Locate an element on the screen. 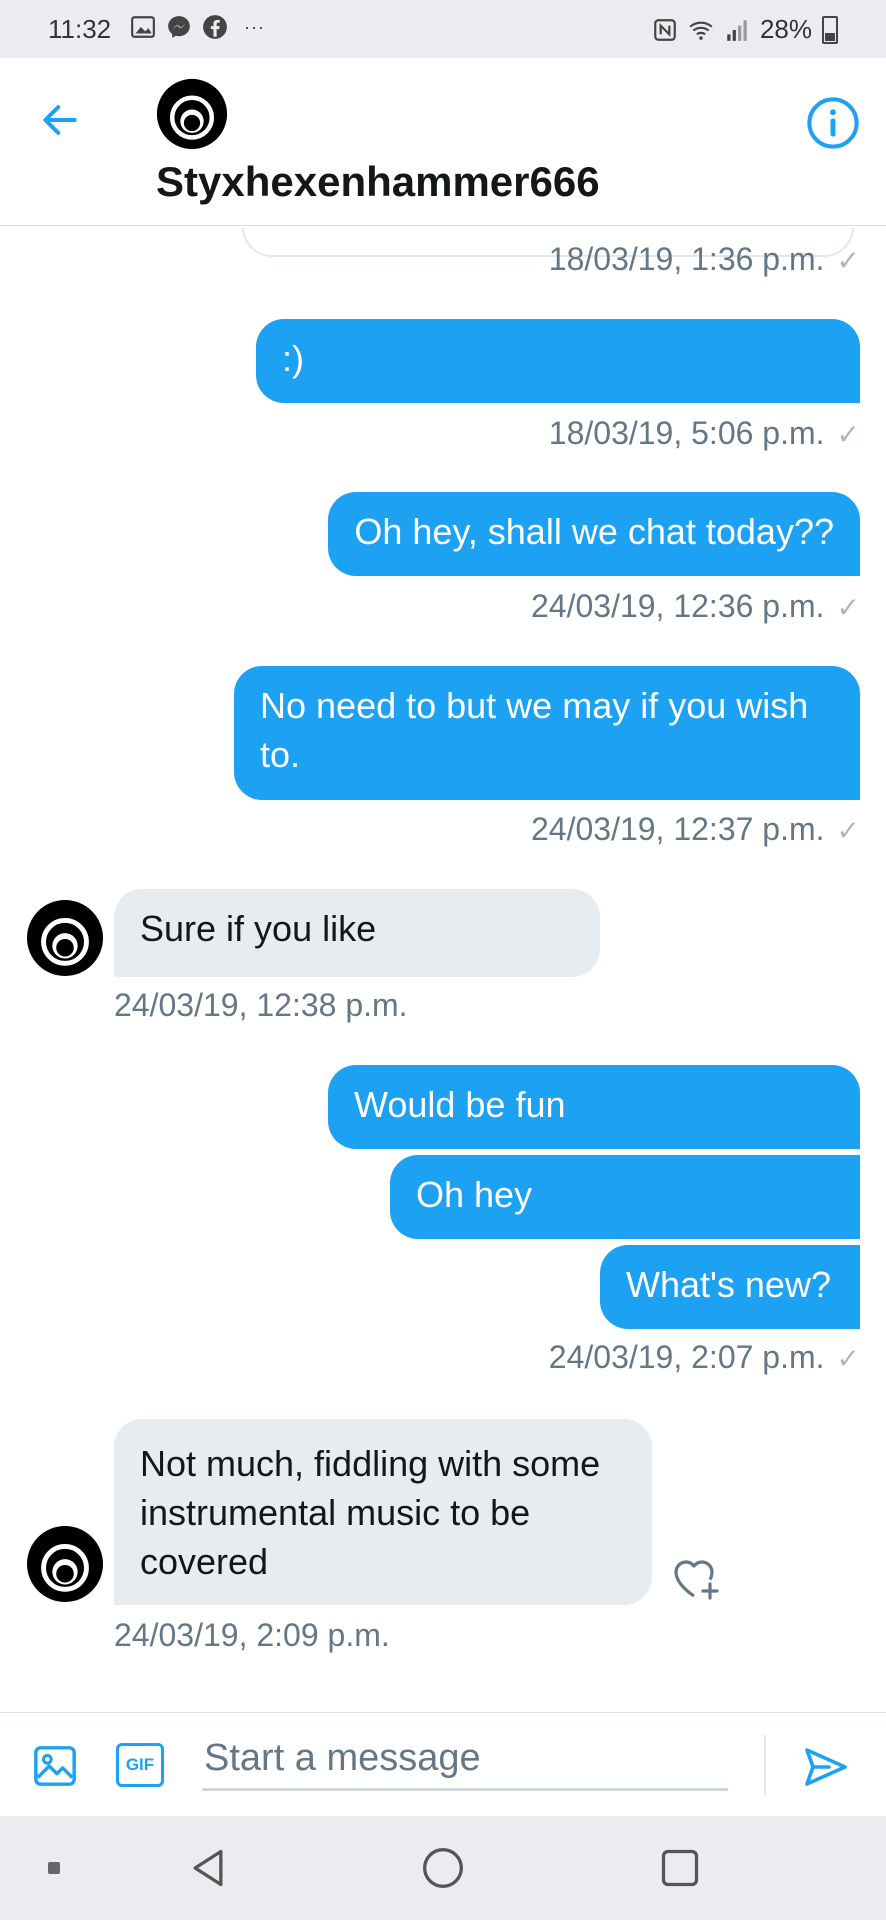  message-bubble-incoming: Sure if you like is located at coordinates (357, 933).